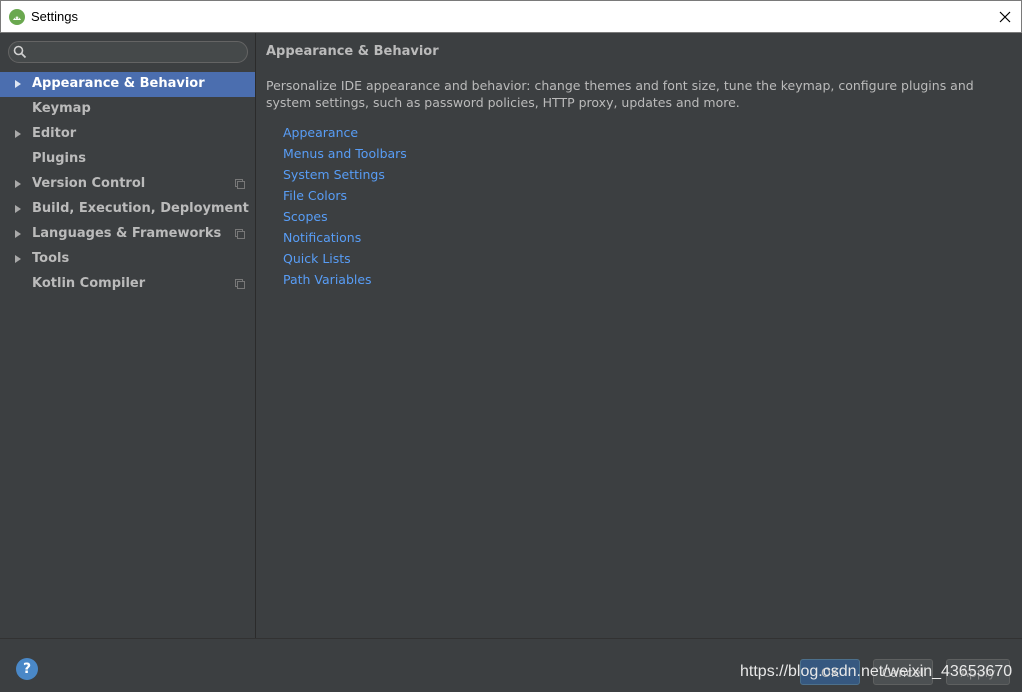  What do you see at coordinates (345, 279) in the screenshot?
I see `link-path-variables: Path Variables` at bounding box center [345, 279].